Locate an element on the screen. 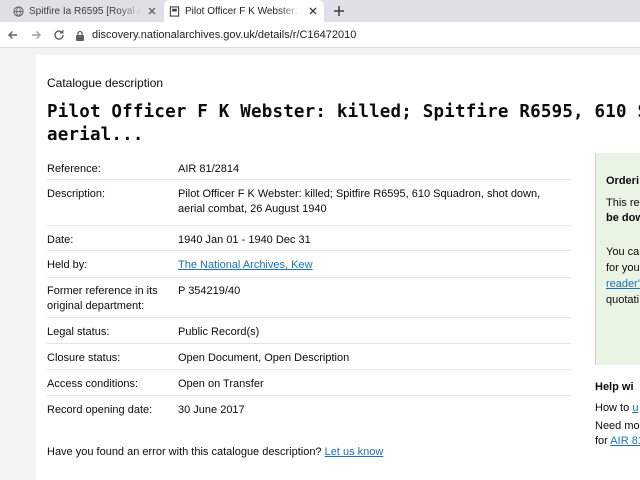  help-line: How to u is located at coordinates (616, 408).